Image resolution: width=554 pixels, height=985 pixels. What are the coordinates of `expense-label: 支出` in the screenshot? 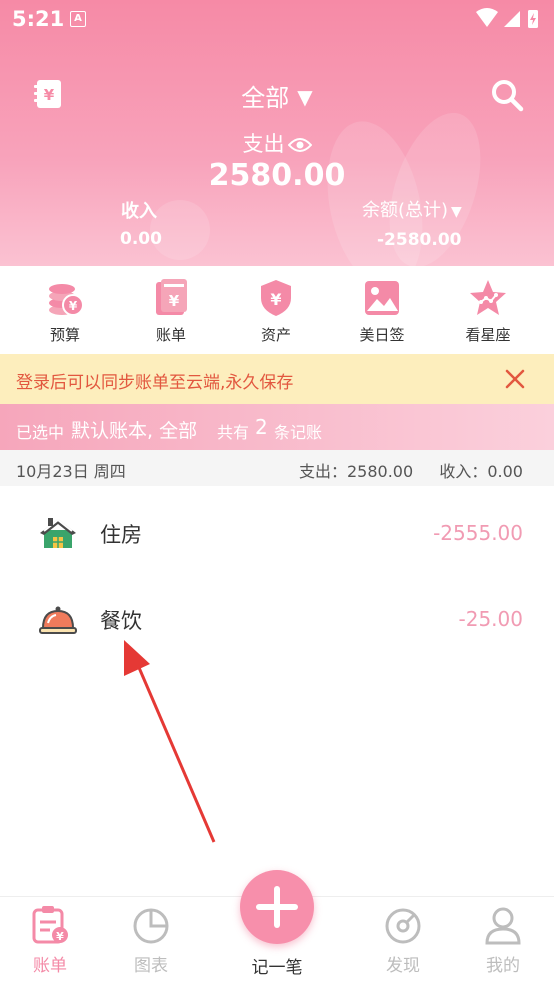 It's located at (263, 144).